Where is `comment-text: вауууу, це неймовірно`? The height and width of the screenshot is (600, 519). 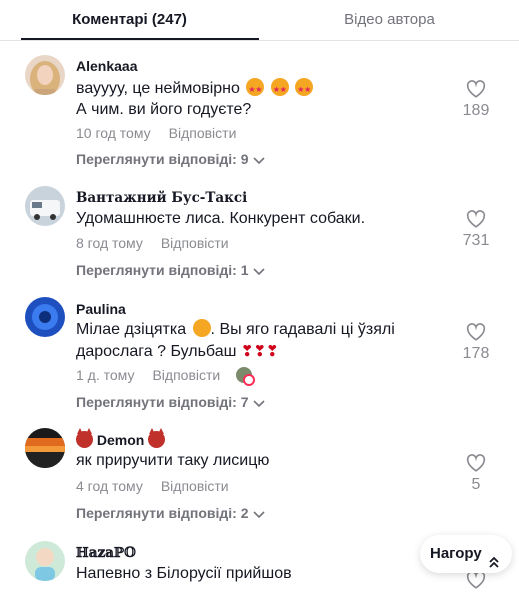 comment-text: вауууу, це неймовірно is located at coordinates (195, 89).